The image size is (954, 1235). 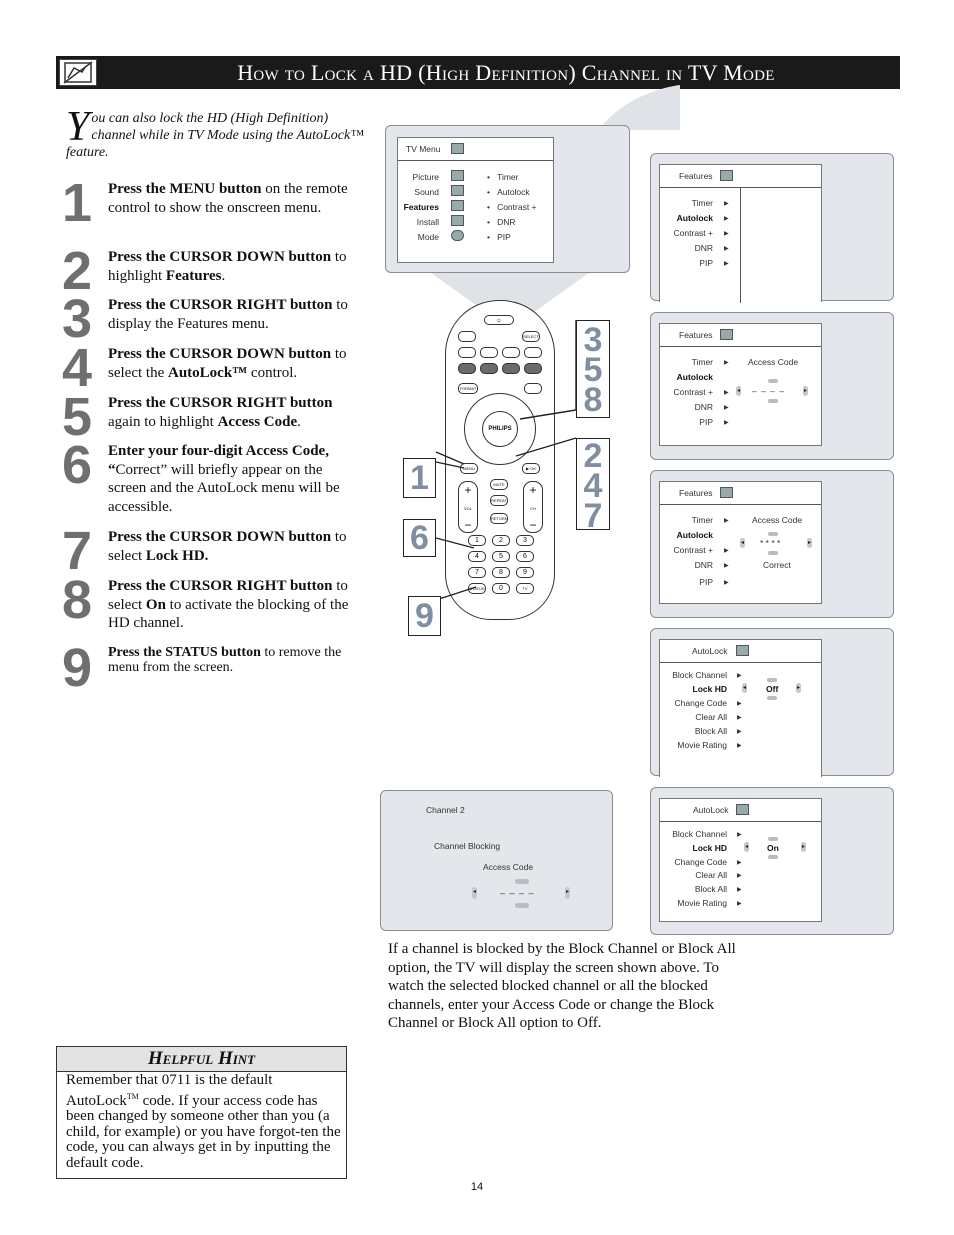 I want to click on tv-menu-icon, so click(x=457, y=148).